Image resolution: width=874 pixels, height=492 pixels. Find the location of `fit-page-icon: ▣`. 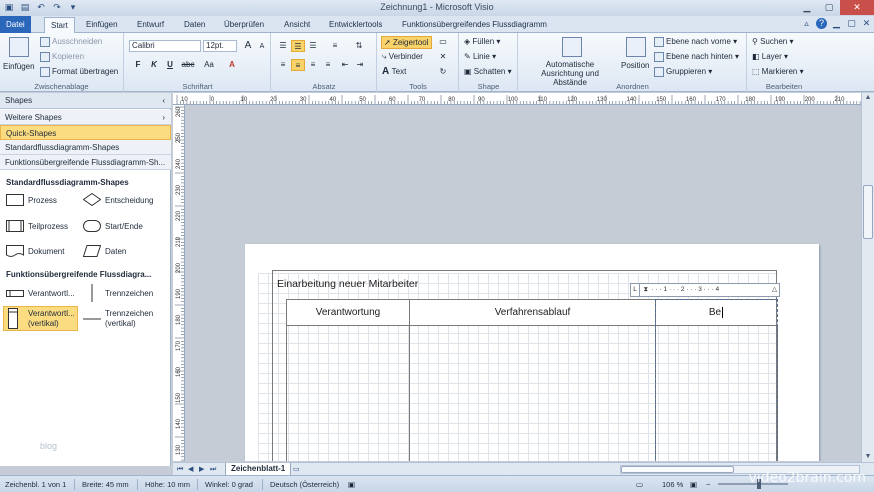

fit-page-icon: ▣ is located at coordinates (693, 484).